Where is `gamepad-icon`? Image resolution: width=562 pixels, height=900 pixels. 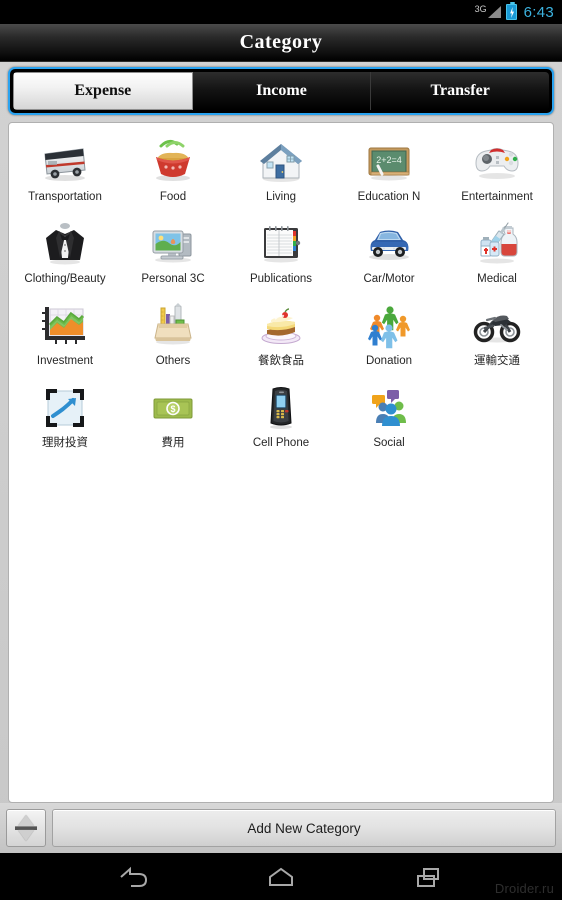 gamepad-icon is located at coordinates (497, 162).